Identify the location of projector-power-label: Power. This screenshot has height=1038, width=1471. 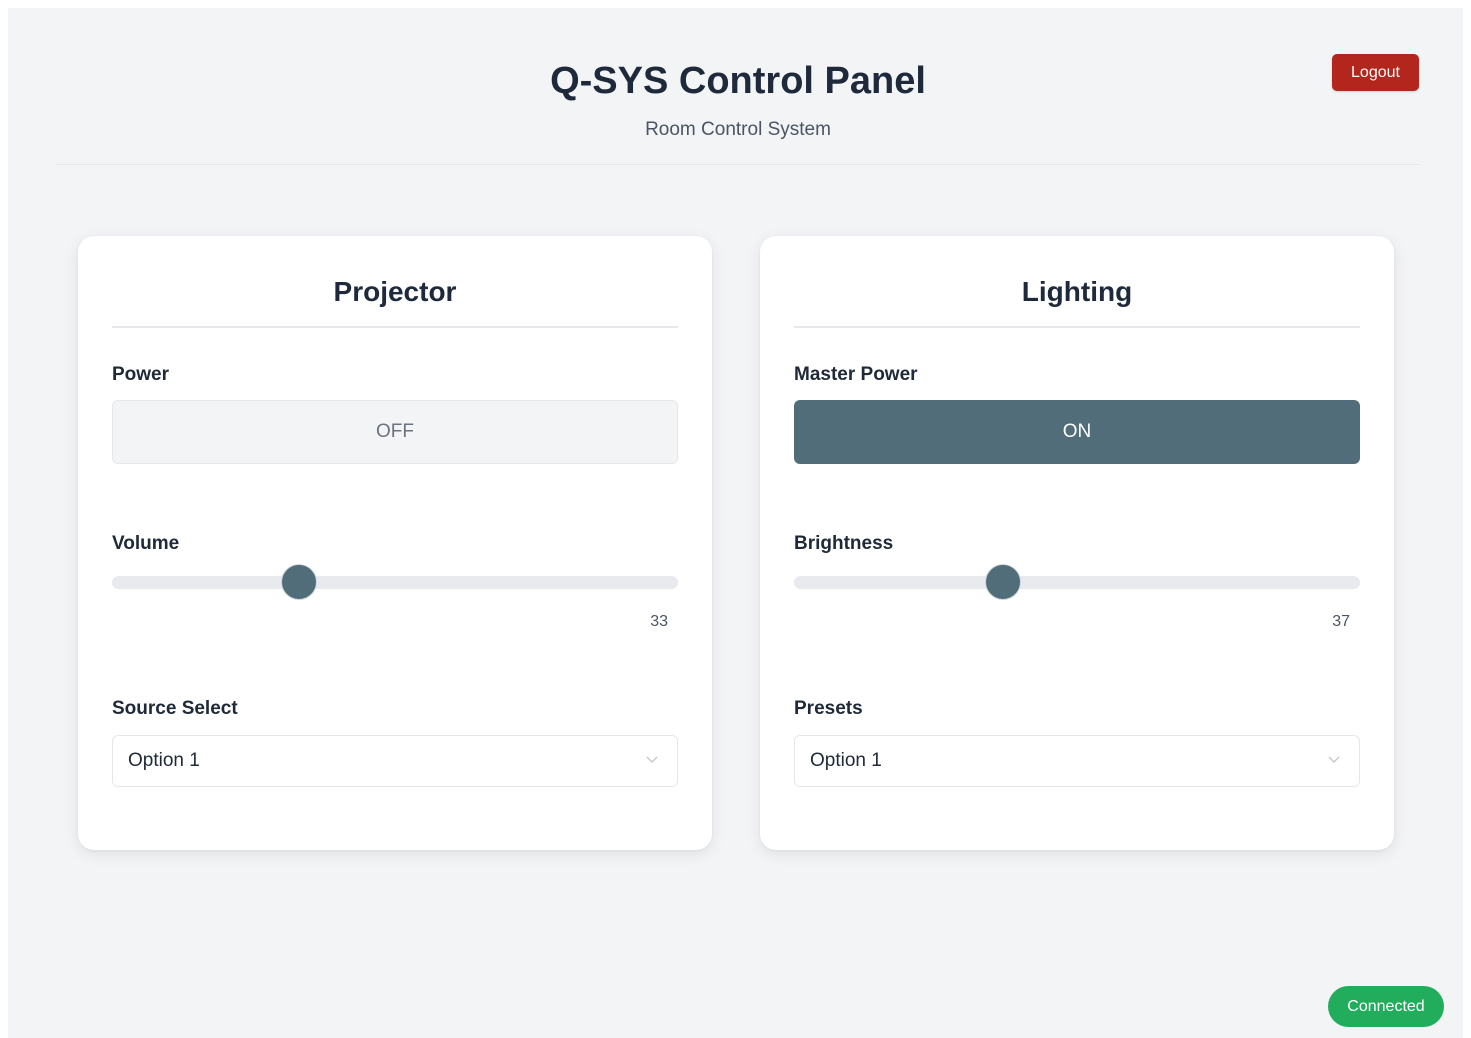
(141, 374).